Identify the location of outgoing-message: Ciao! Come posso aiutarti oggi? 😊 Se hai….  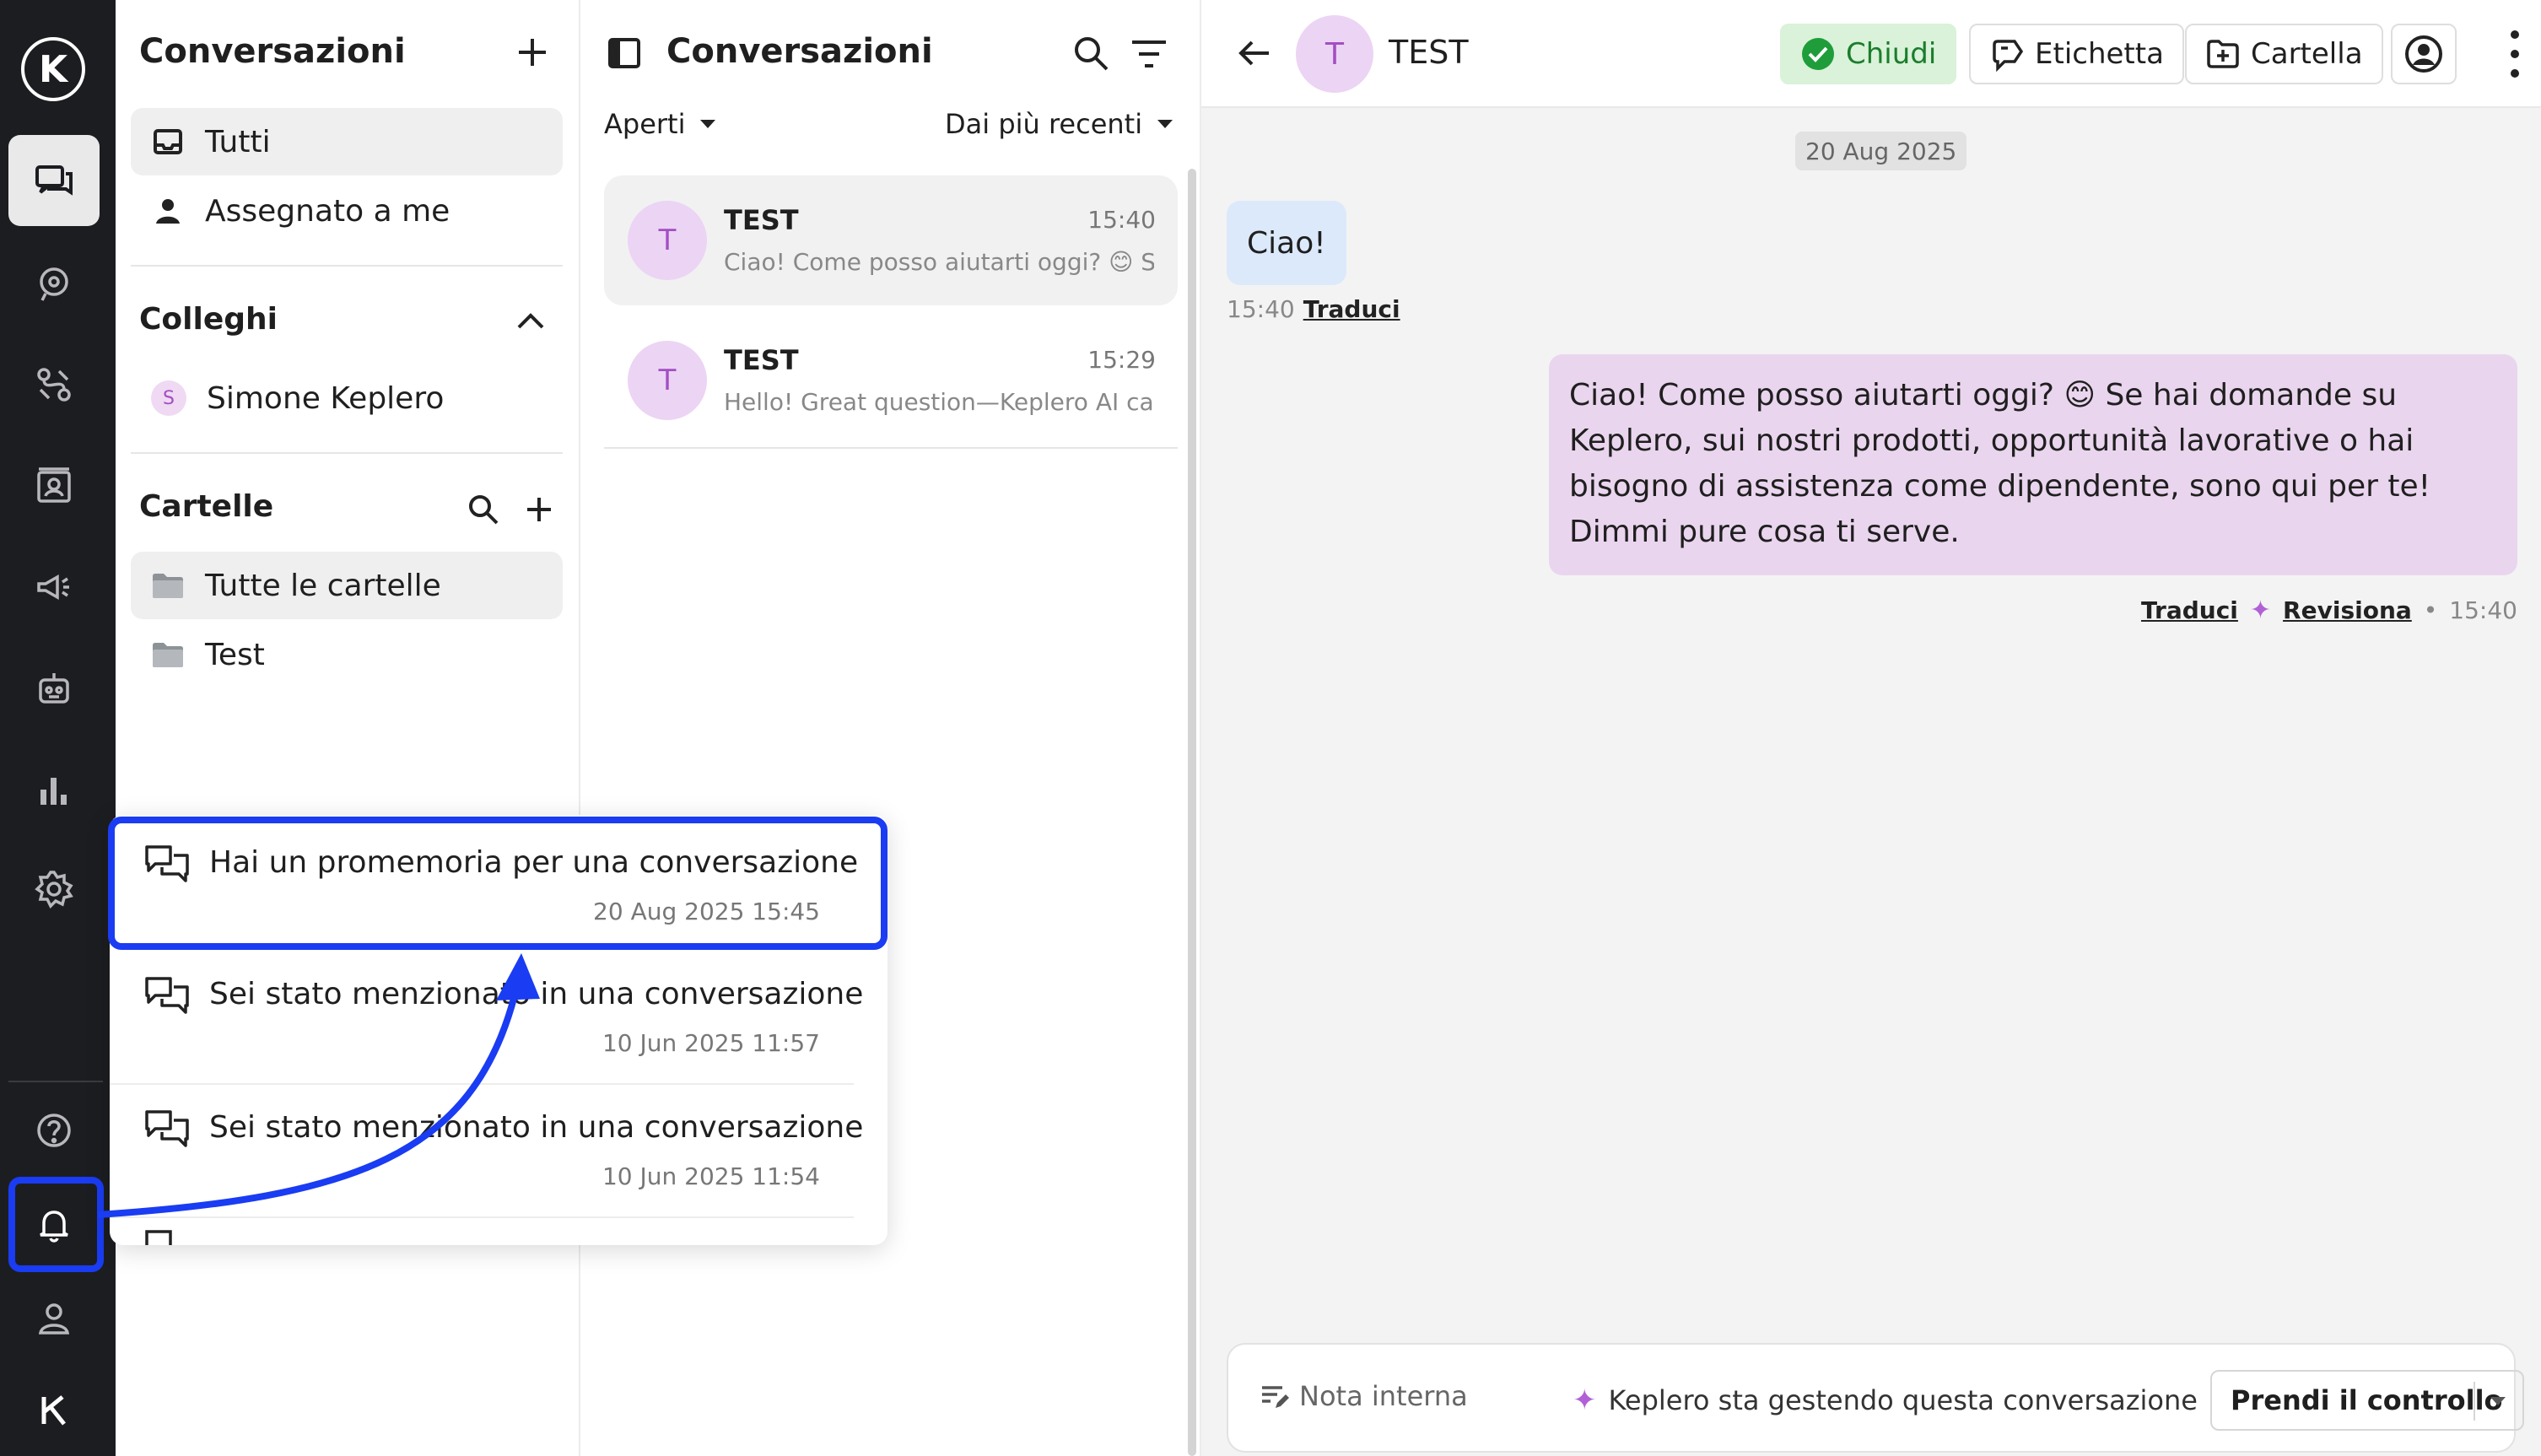
(2033, 465).